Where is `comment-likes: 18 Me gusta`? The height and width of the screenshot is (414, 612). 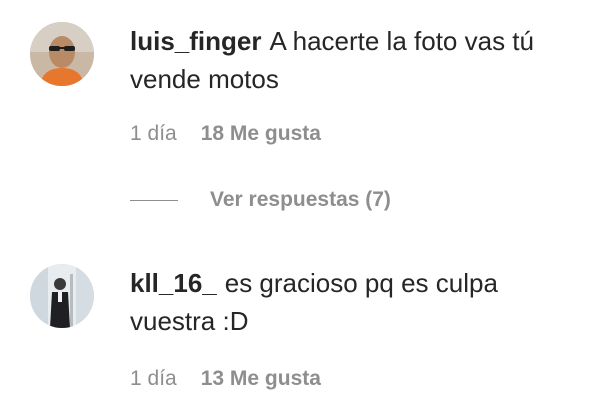
comment-likes: 18 Me gusta is located at coordinates (261, 134).